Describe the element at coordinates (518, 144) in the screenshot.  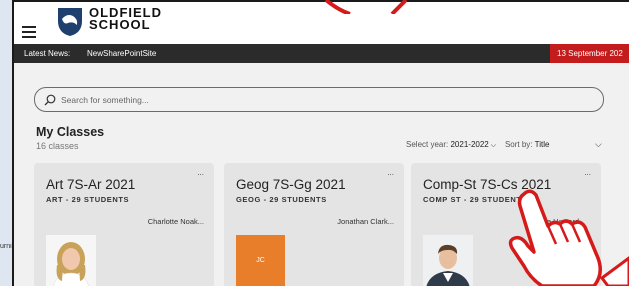
I see `sort-label: Sort by:` at that location.